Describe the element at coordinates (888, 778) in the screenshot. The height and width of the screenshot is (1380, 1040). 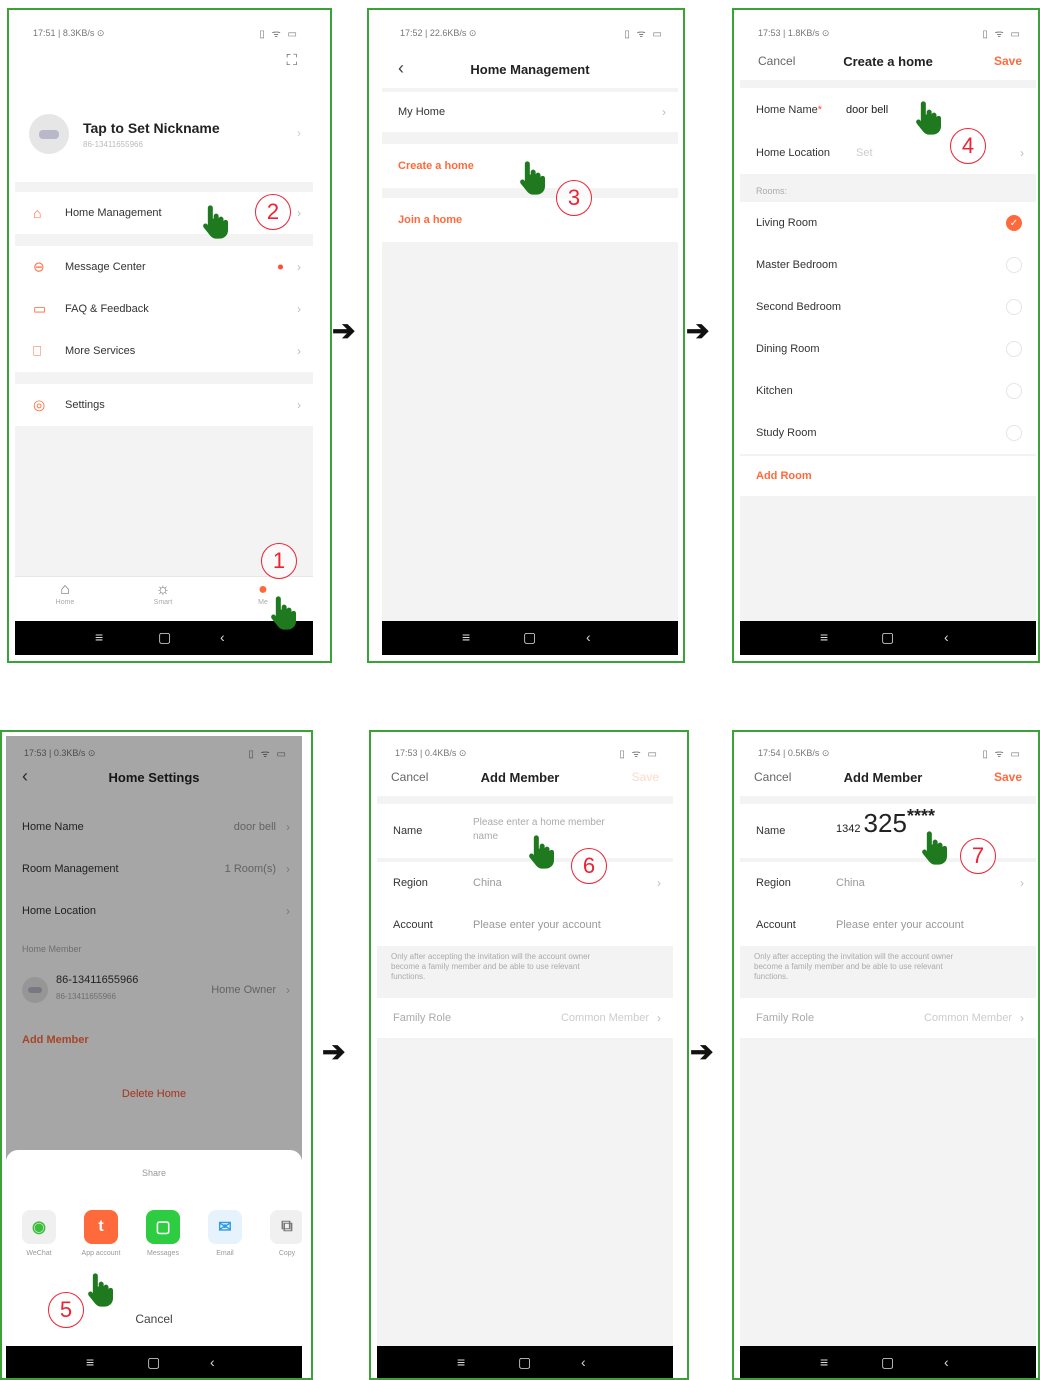
I see `page-header: Cancel Add Member Save` at that location.